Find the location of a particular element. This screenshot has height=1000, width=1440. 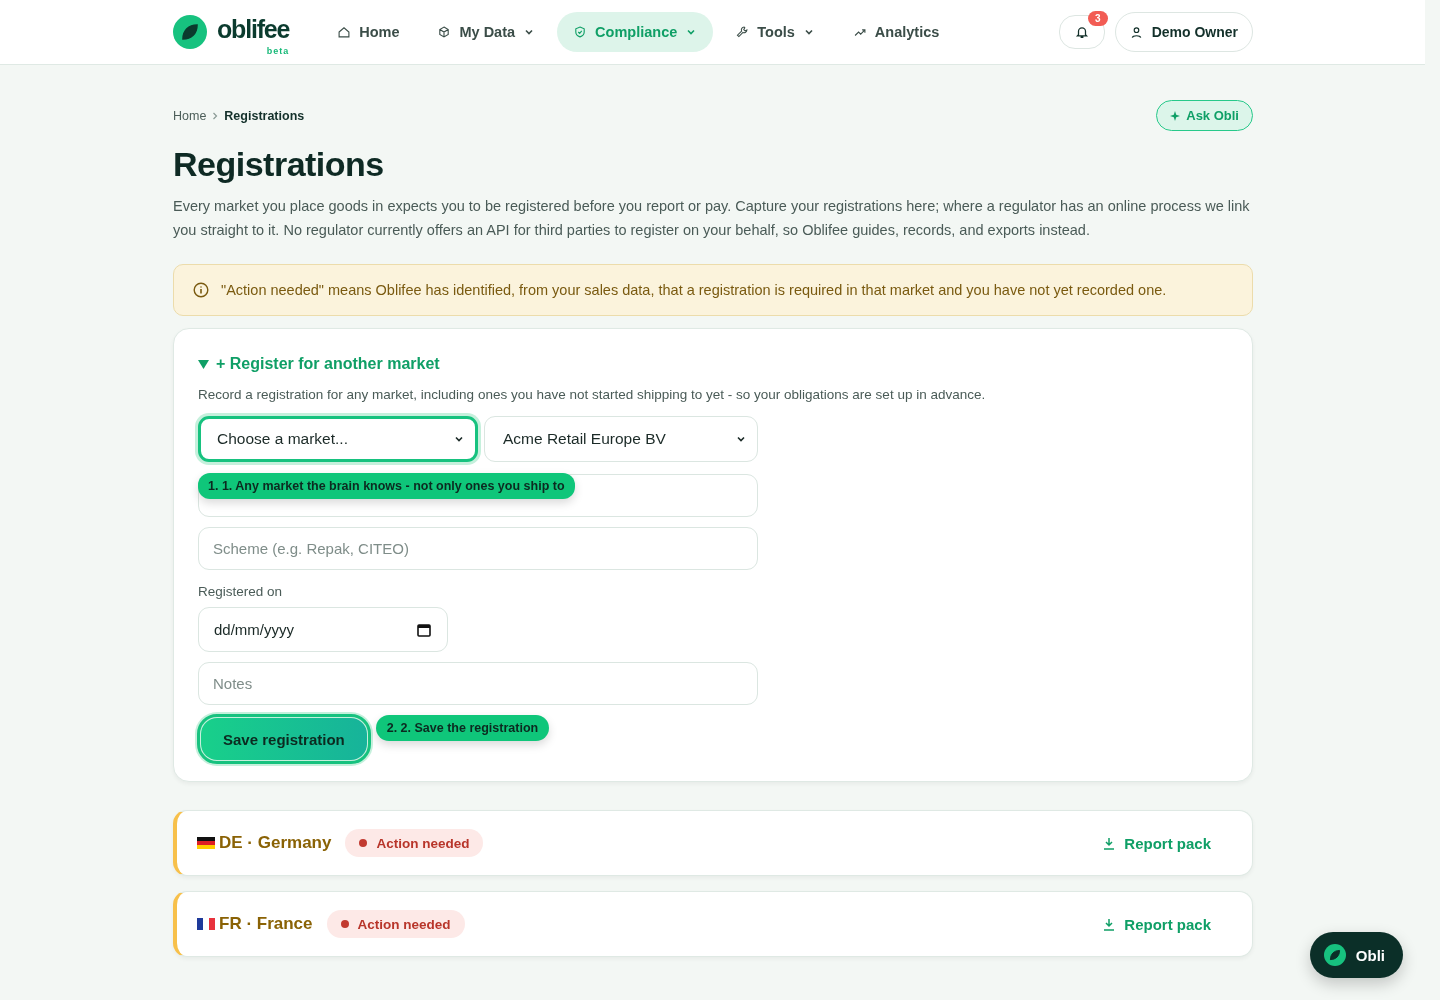

market-row: FR · France Action needed Report pack is located at coordinates (713, 924).